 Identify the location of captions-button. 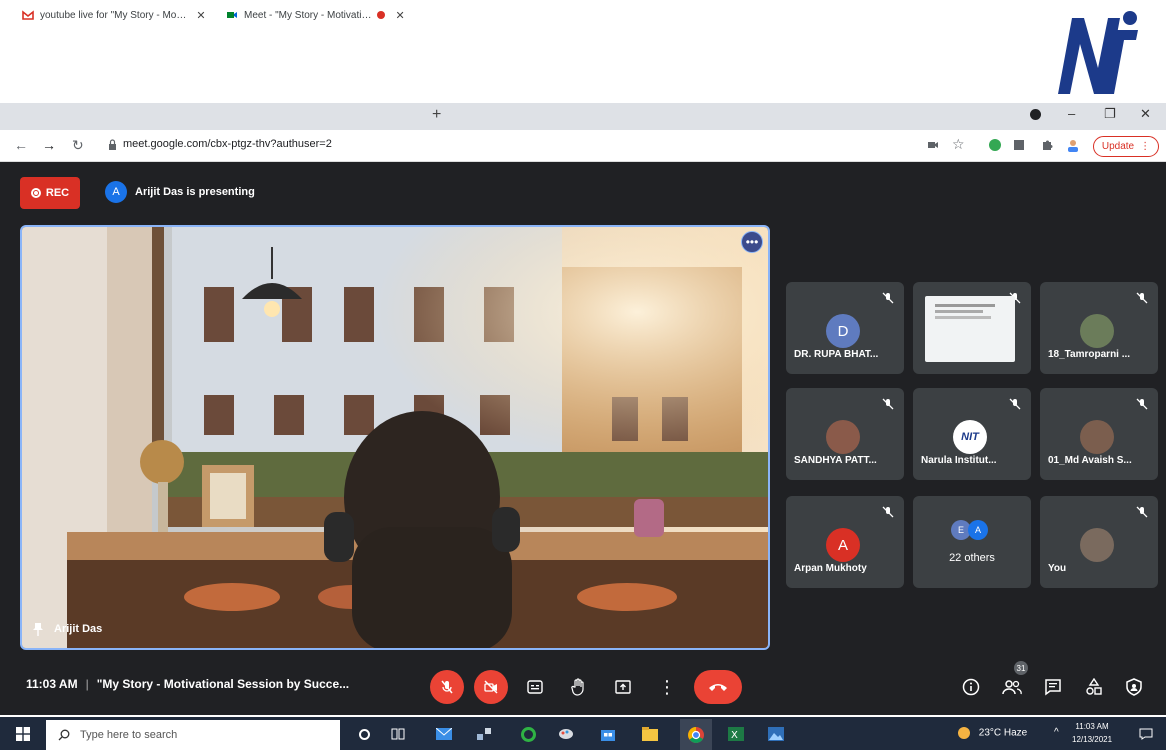
(535, 687).